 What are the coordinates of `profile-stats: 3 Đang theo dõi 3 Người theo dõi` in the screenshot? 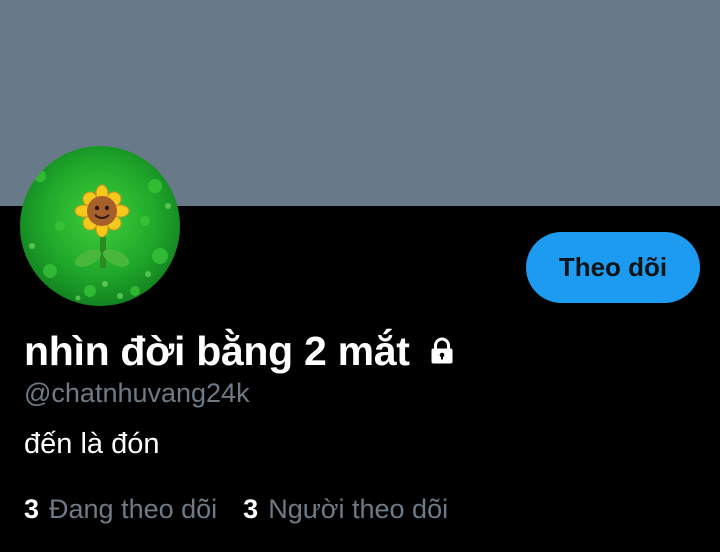 It's located at (249, 509).